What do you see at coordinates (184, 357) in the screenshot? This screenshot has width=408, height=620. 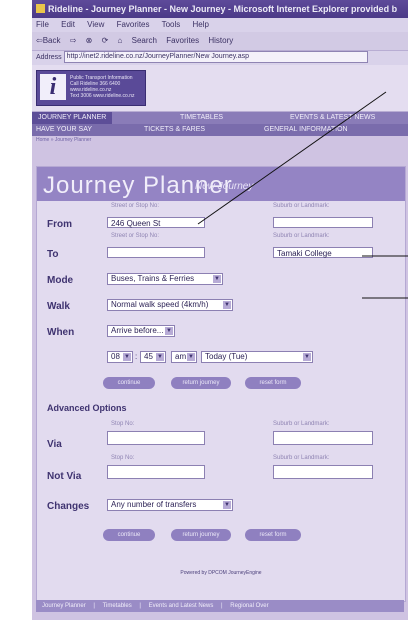 I see `ampm-select: am ▼` at bounding box center [184, 357].